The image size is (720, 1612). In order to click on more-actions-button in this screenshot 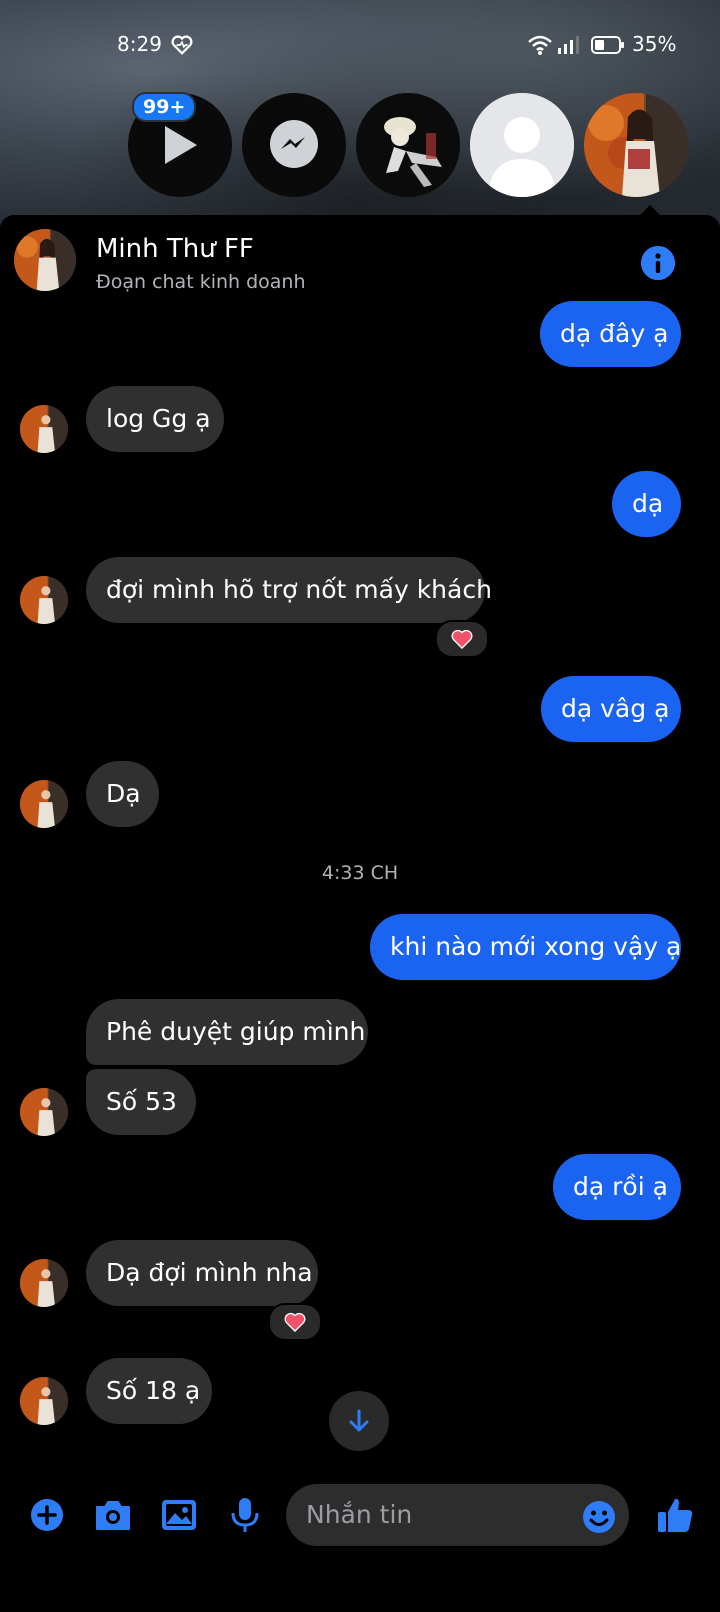, I will do `click(47, 1515)`.